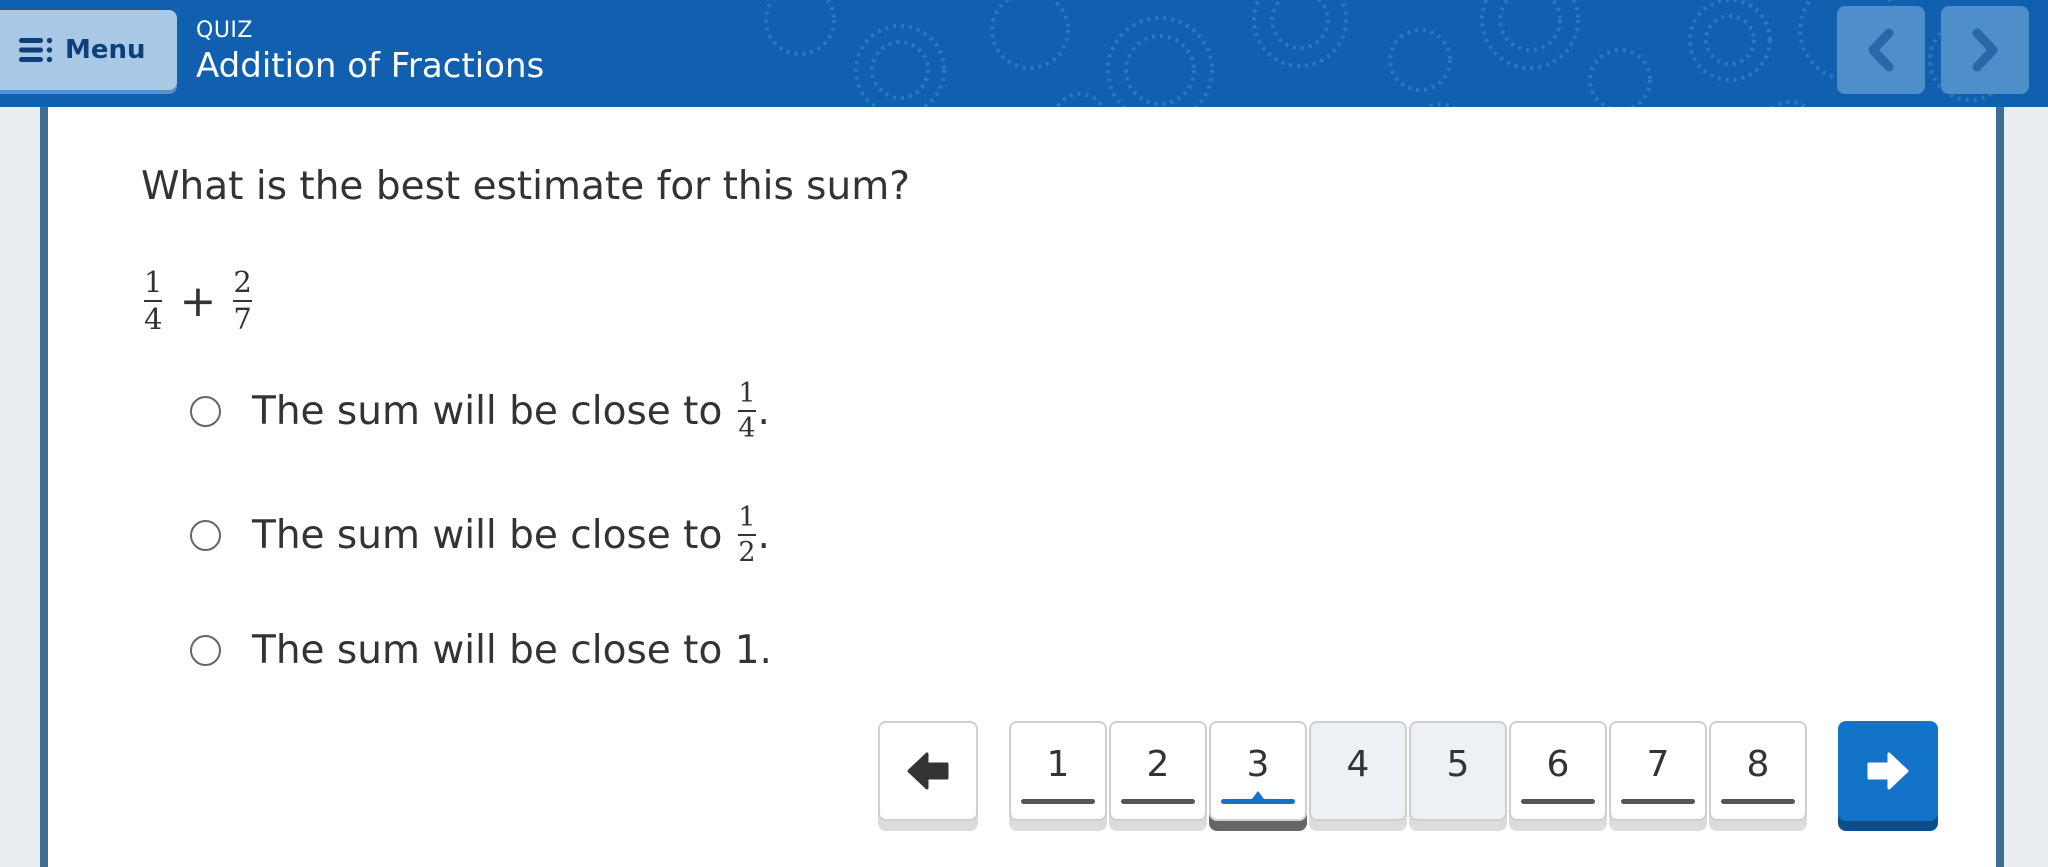 The width and height of the screenshot is (2048, 867). Describe the element at coordinates (1258, 797) in the screenshot. I see `current-page-indicator` at that location.